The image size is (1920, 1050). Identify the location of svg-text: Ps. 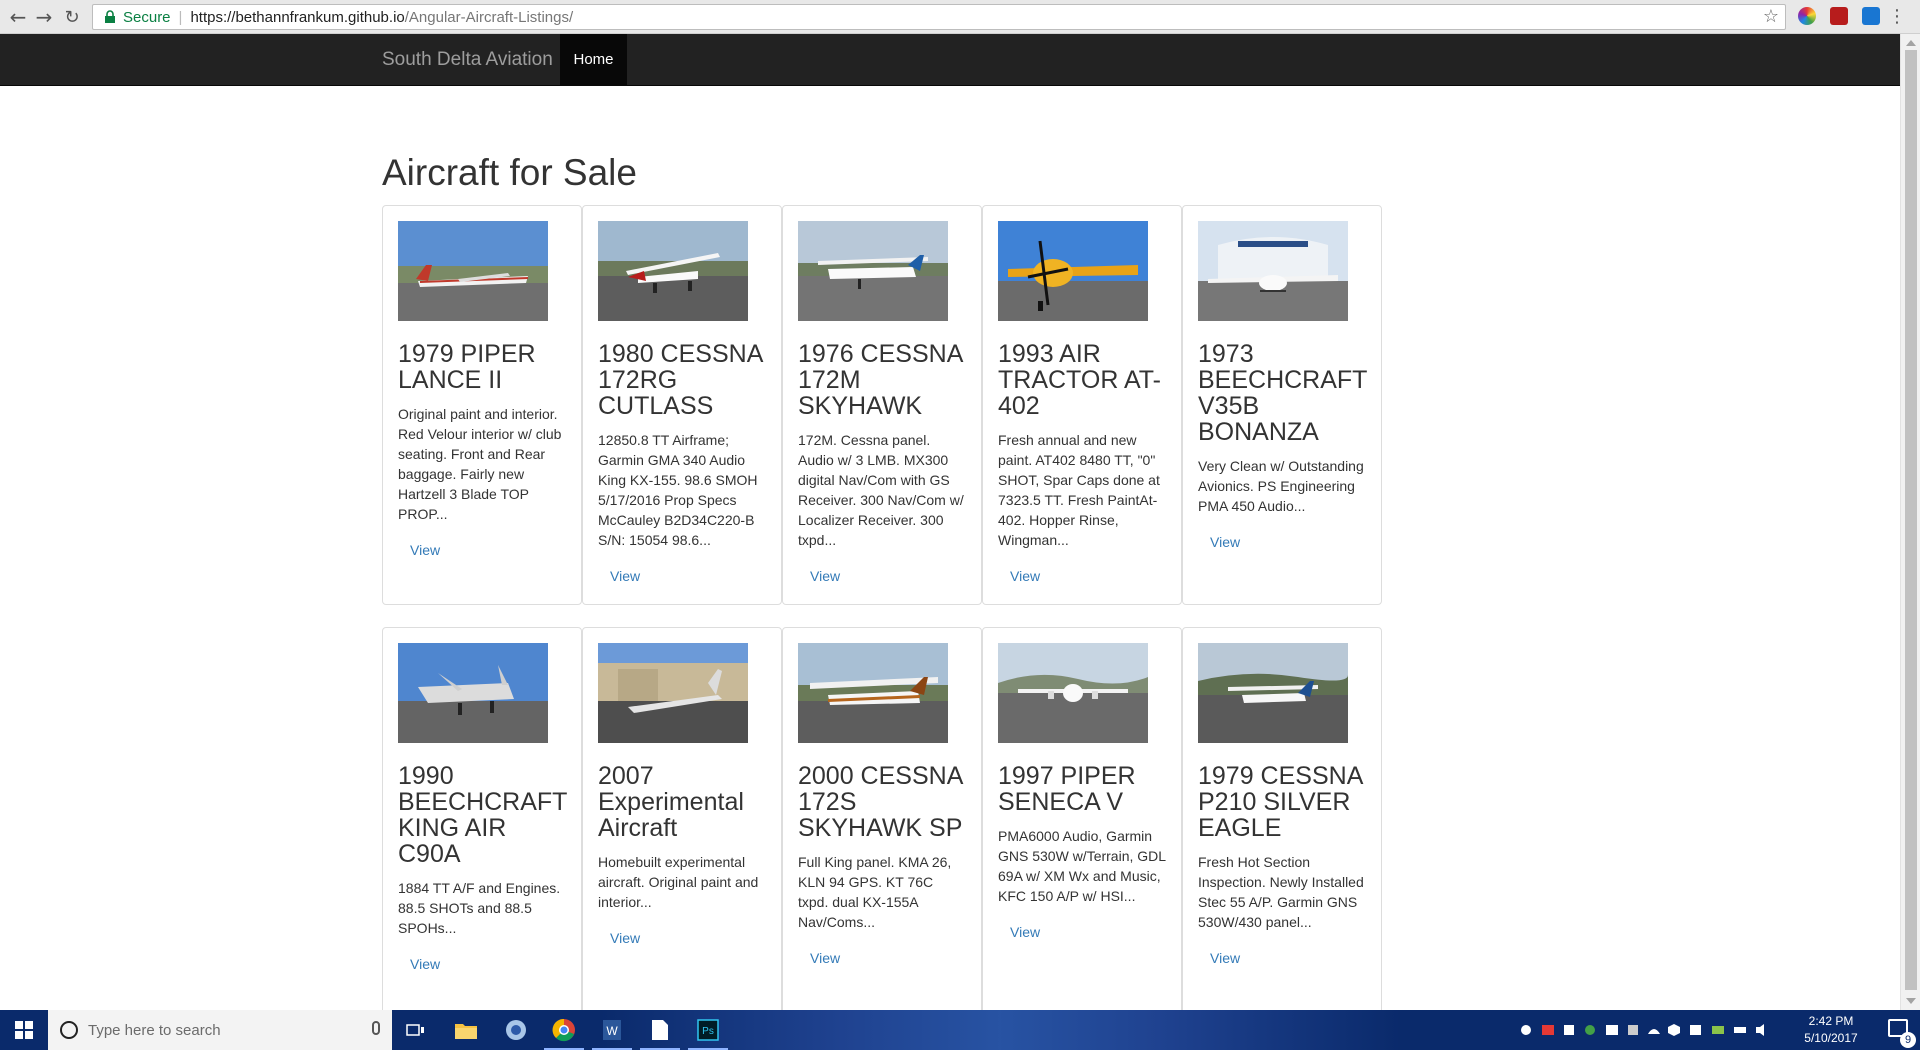
(708, 1031).